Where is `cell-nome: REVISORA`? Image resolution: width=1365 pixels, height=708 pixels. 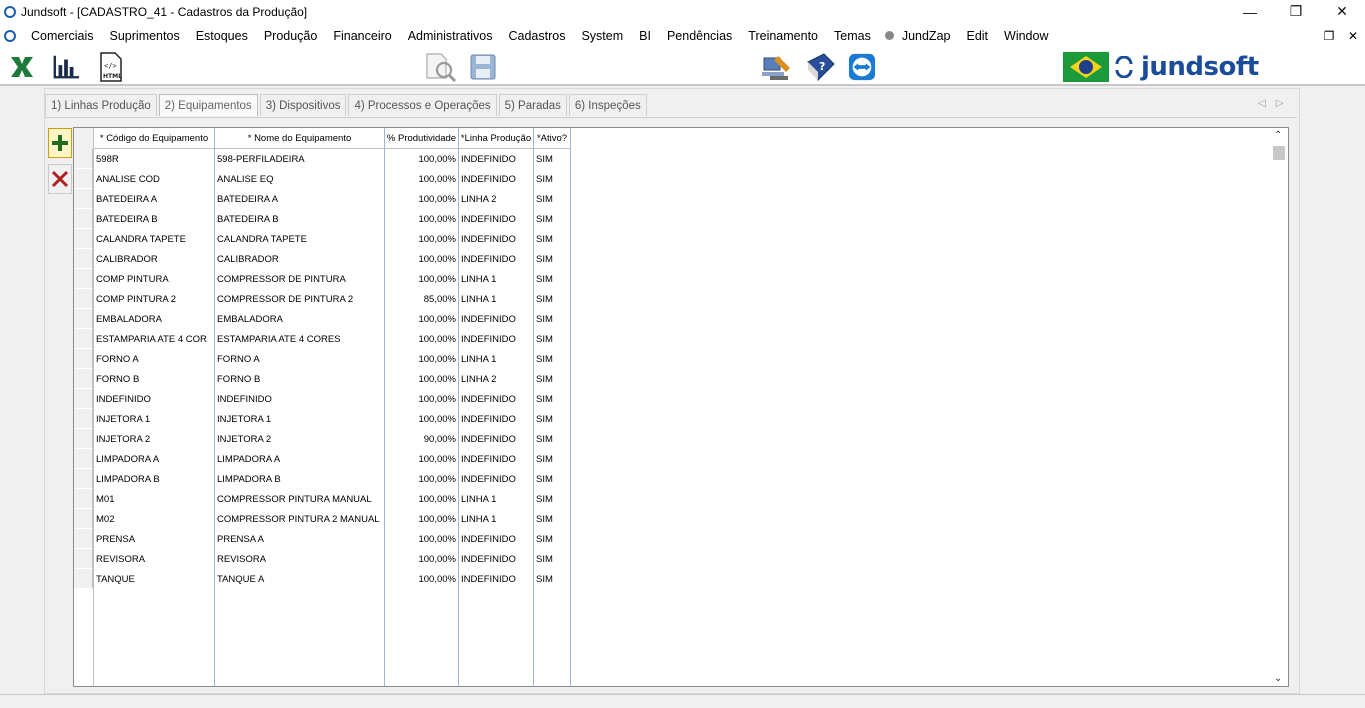
cell-nome: REVISORA is located at coordinates (299, 559).